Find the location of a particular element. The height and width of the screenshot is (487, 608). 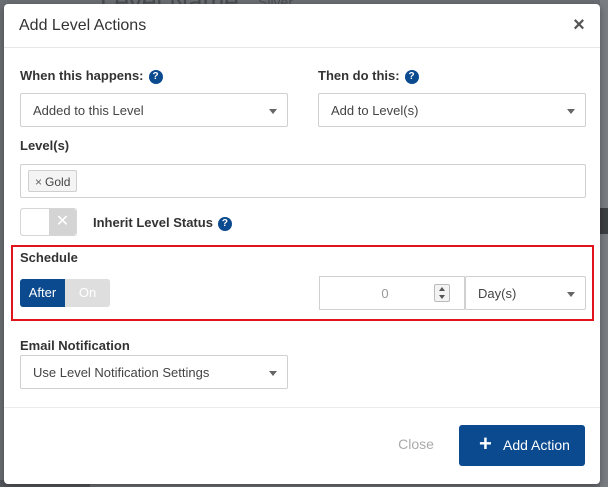

inherit-label: Inherit Level Status is located at coordinates (153, 222).